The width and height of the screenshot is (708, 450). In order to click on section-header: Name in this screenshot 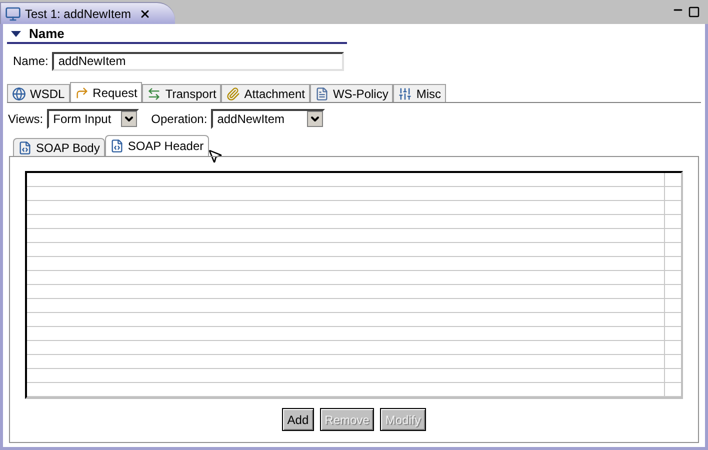, I will do `click(177, 35)`.